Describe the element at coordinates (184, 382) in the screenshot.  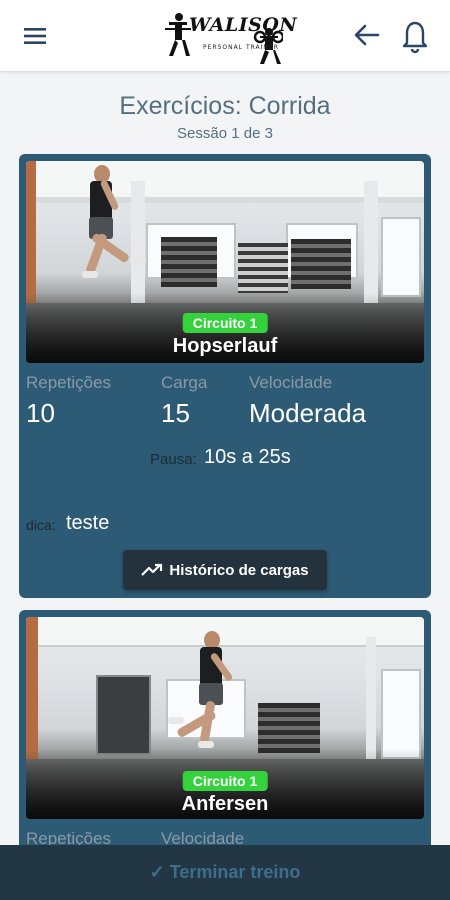
I see `load-label: Carga` at that location.